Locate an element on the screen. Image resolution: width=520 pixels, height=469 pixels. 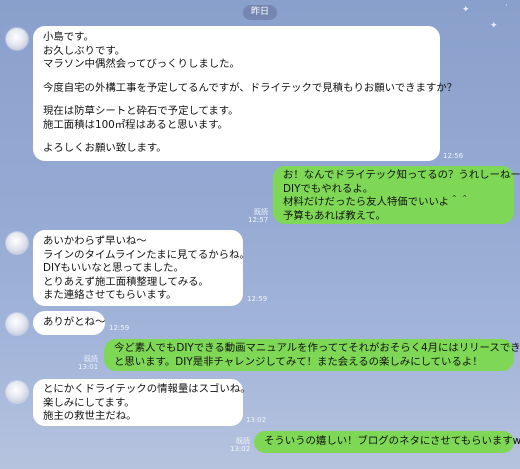
message-line: ラインのタイムラインたまに見てるからね。 is located at coordinates (146, 254).